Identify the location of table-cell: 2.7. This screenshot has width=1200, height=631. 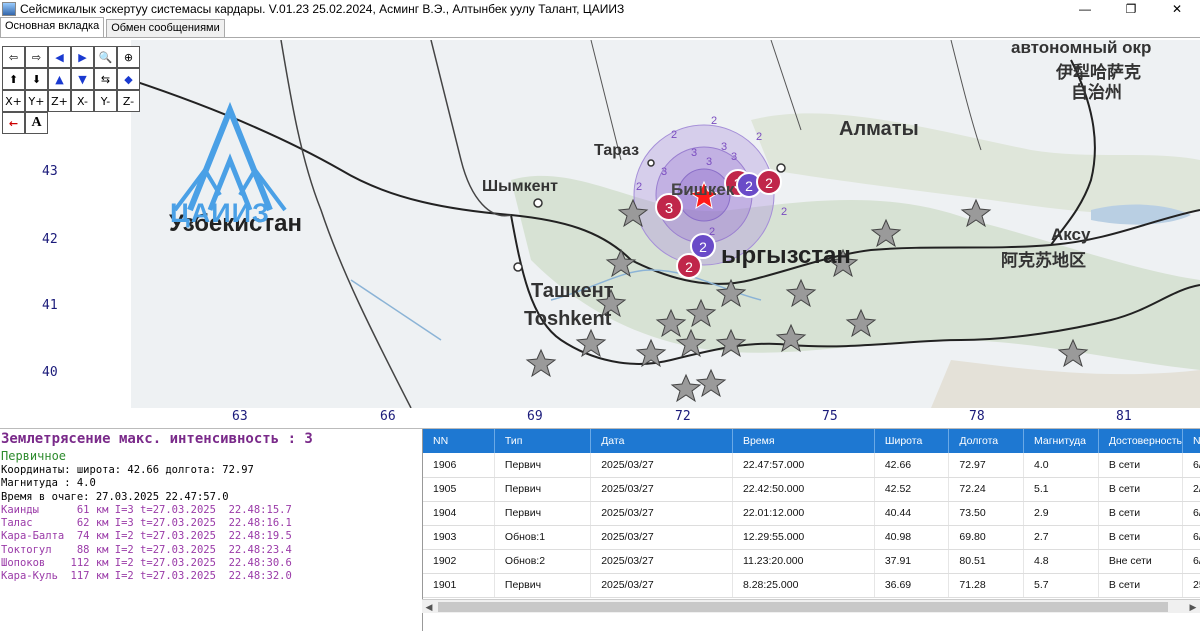
(1061, 537).